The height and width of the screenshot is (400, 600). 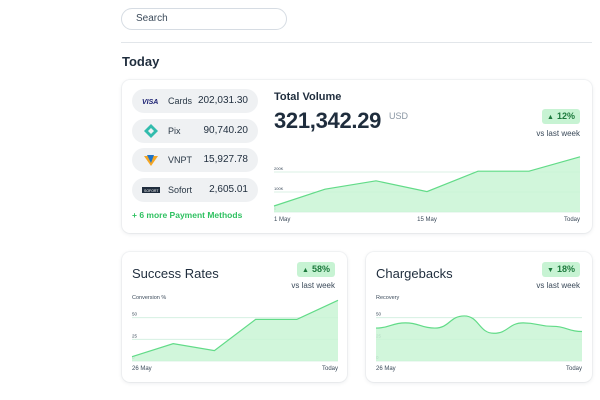 I want to click on payment-method-value: 90,740.20, so click(x=226, y=130).